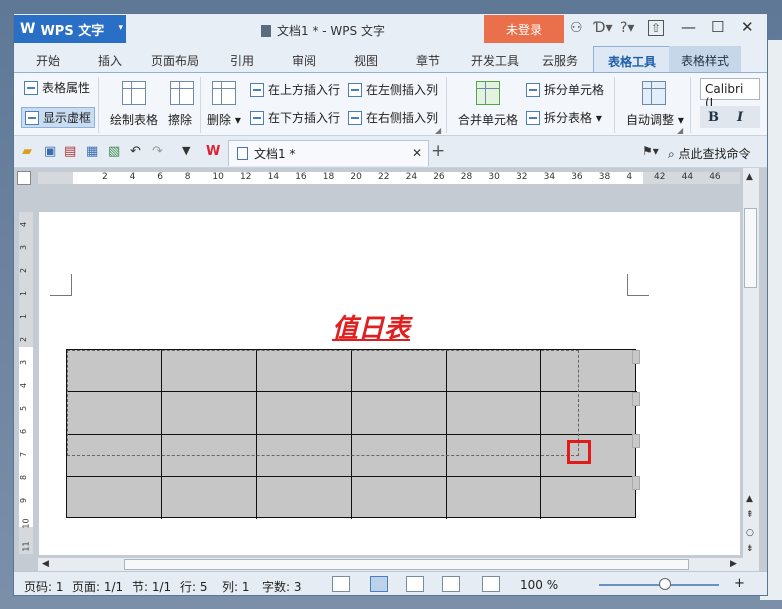 The width and height of the screenshot is (782, 609). I want to click on login-button: 未登录, so click(524, 29).